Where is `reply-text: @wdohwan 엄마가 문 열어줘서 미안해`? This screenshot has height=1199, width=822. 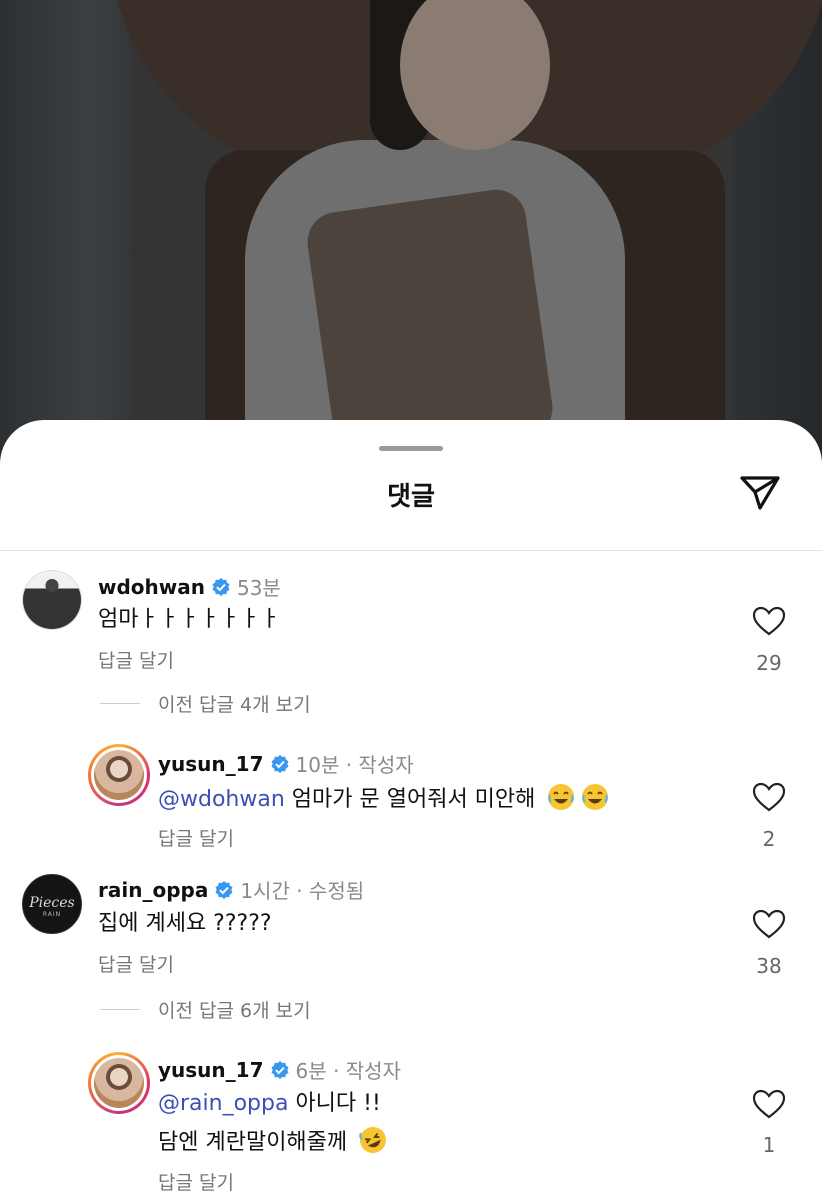 reply-text: @wdohwan 엄마가 문 열어줘서 미안해 is located at coordinates (384, 798).